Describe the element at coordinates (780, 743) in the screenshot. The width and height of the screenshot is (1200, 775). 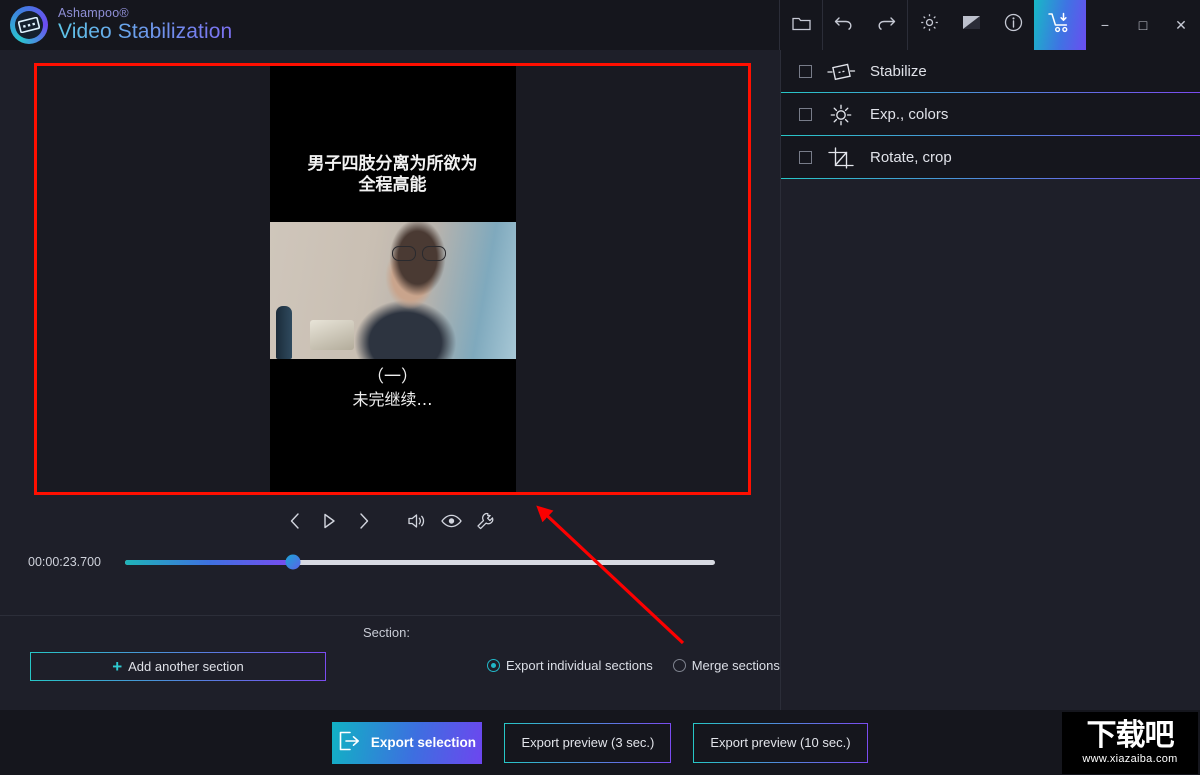
I see `export-preview-10-button: Export preview (10 sec.)` at that location.